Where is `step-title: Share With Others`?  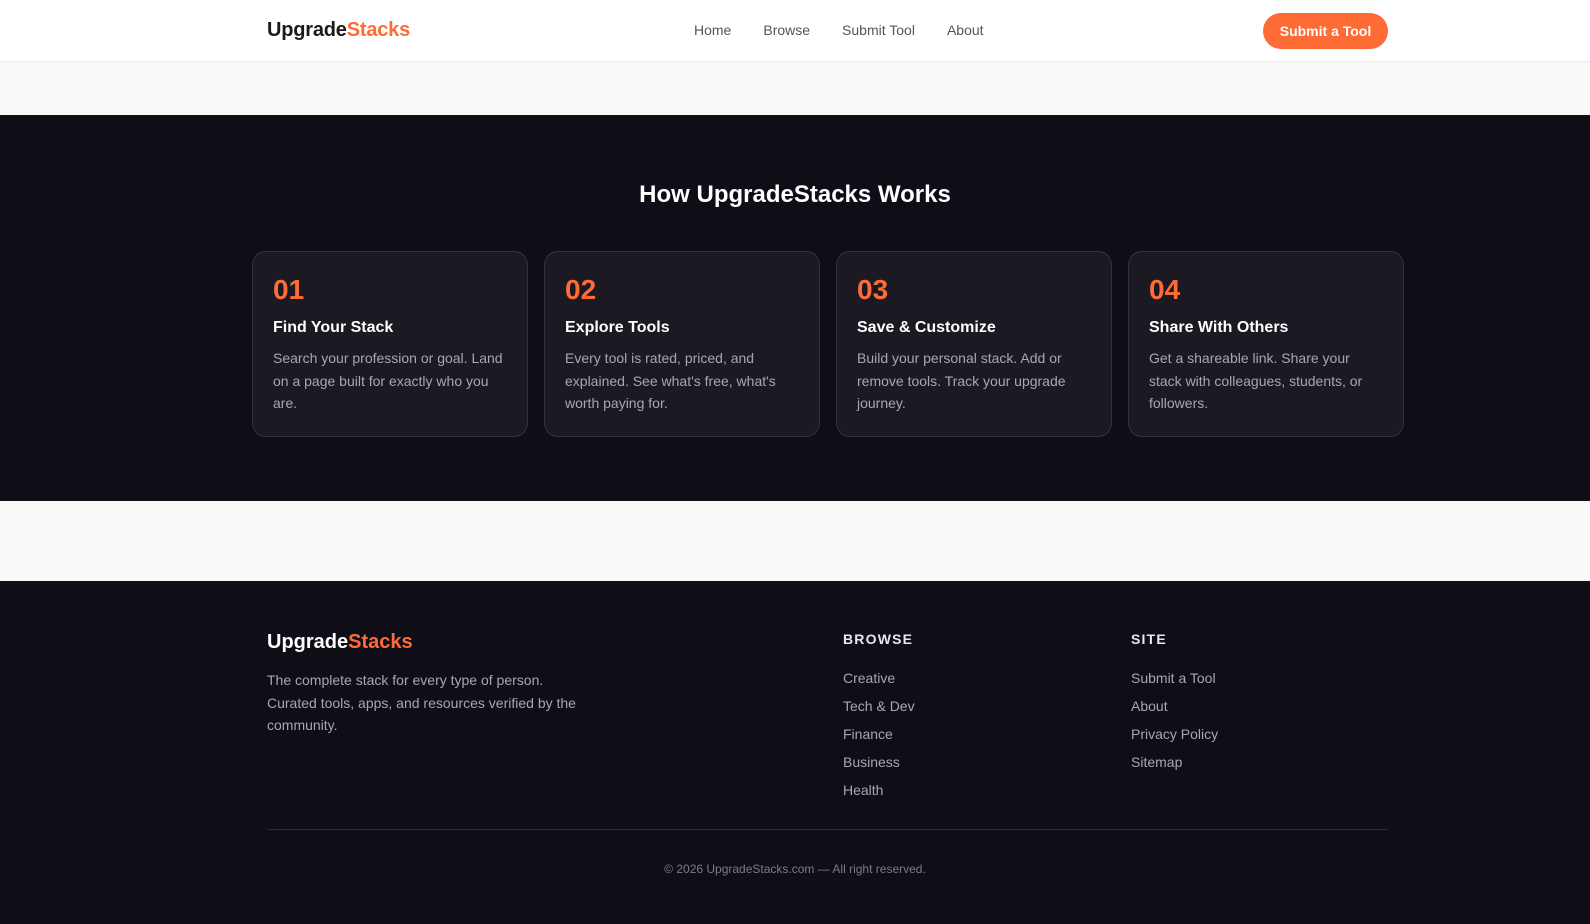
step-title: Share With Others is located at coordinates (1219, 327).